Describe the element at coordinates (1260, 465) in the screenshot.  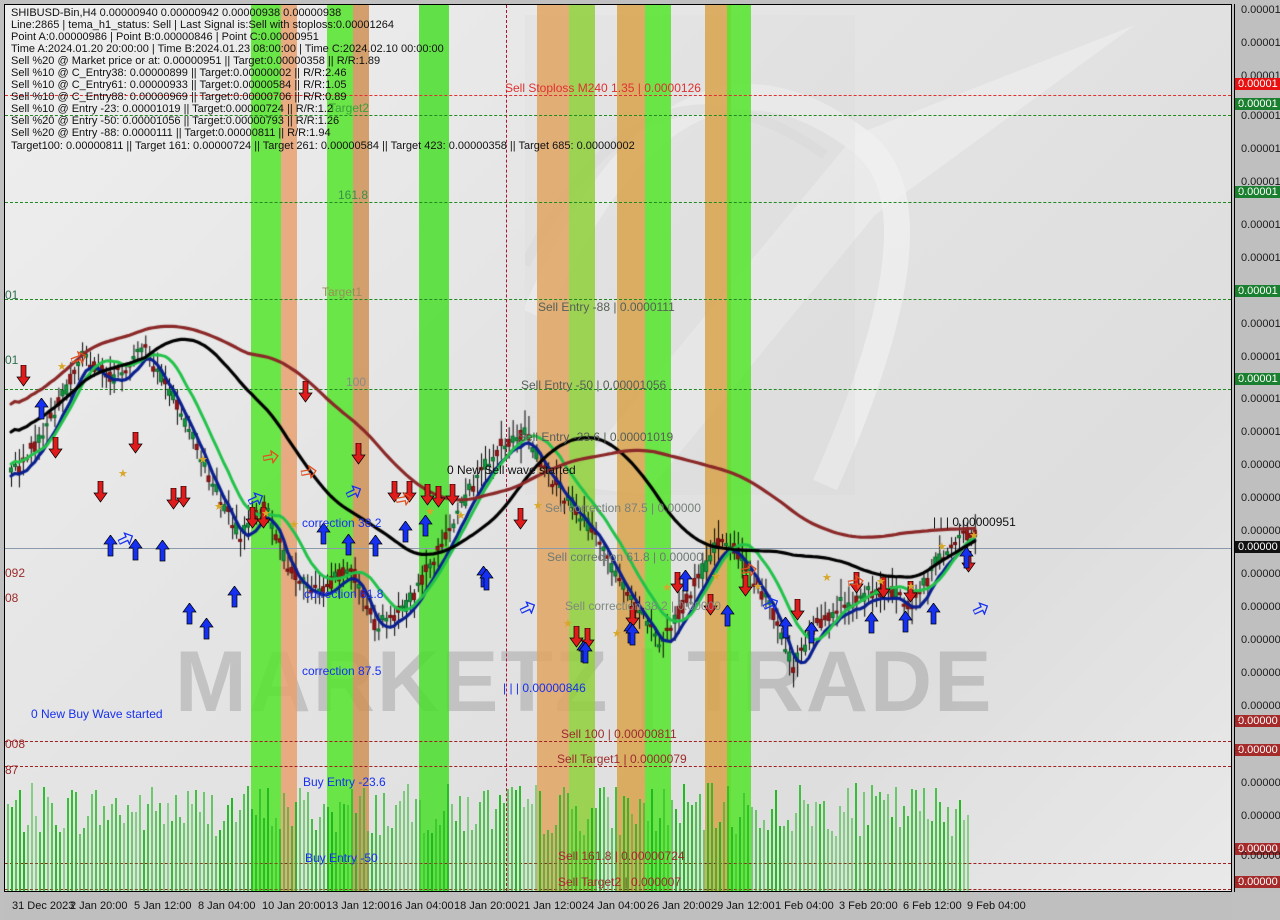
I see `price-tick-17: 0.00000` at that location.